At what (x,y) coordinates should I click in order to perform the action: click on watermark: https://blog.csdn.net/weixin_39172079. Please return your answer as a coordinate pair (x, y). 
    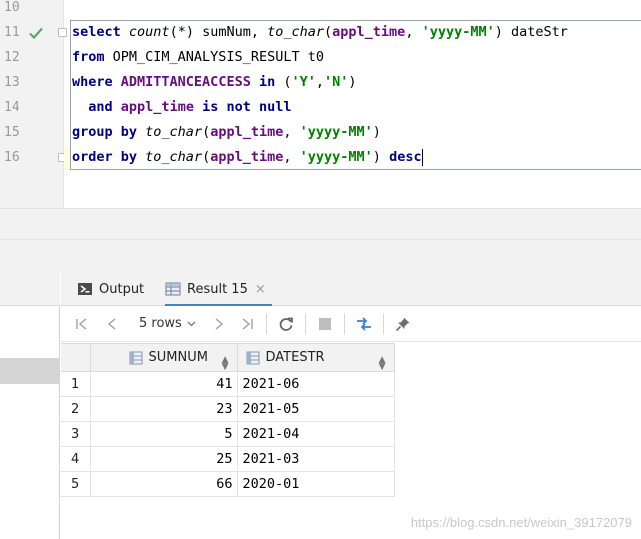
    Looking at the image, I should click on (521, 522).